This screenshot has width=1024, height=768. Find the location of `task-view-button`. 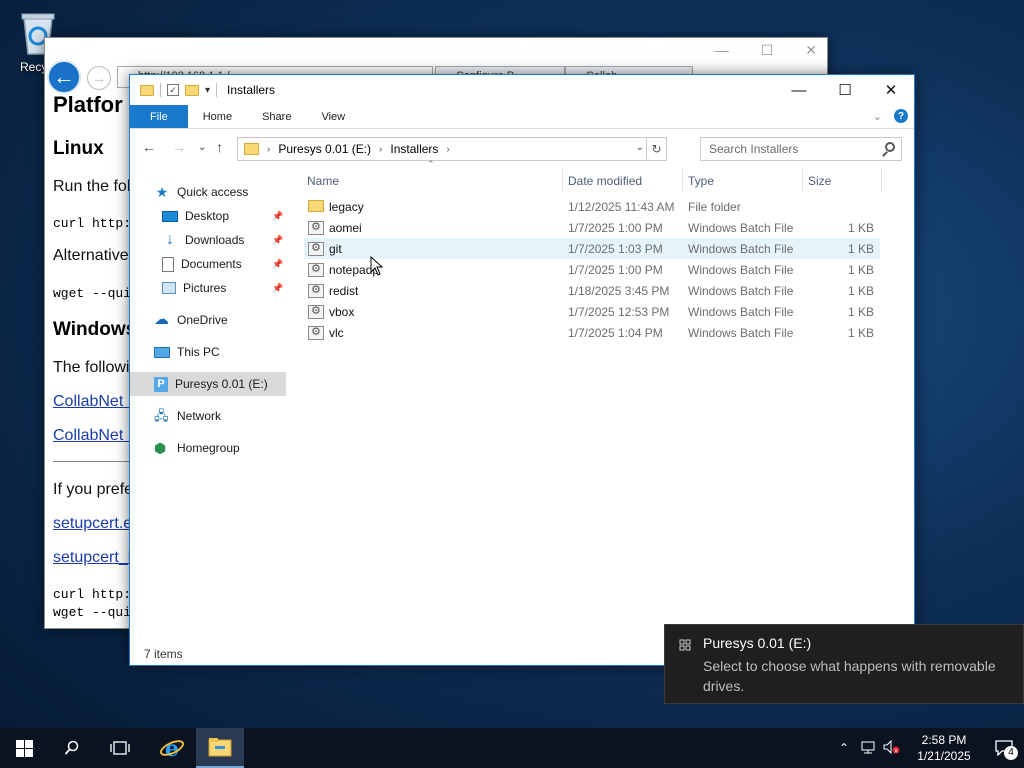

task-view-button is located at coordinates (120, 748).